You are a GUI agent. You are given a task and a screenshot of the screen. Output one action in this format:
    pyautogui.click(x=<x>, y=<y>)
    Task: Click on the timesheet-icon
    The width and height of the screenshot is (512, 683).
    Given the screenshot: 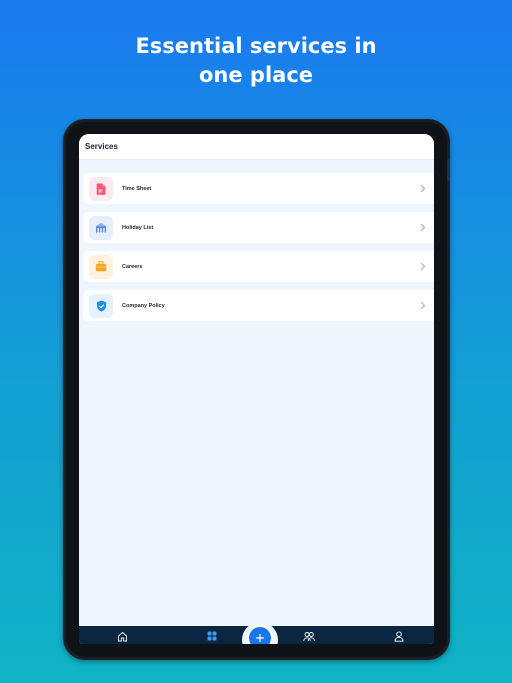 What is the action you would take?
    pyautogui.click(x=101, y=188)
    